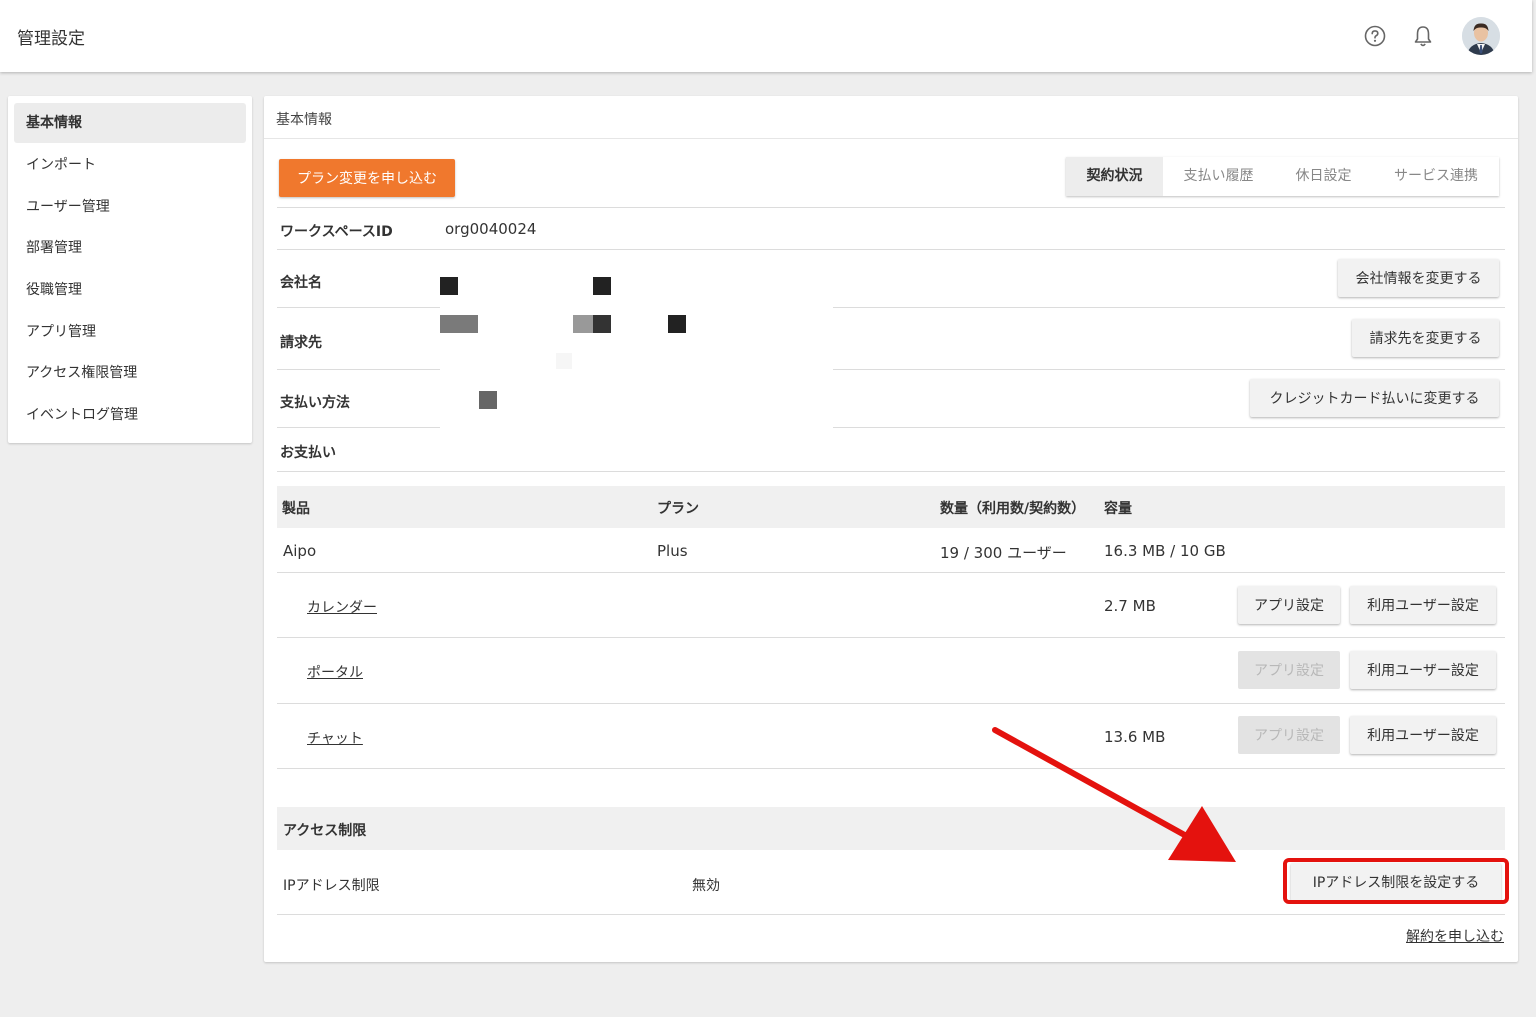  Describe the element at coordinates (335, 738) in the screenshot. I see `app-link-chat: チャット` at that location.